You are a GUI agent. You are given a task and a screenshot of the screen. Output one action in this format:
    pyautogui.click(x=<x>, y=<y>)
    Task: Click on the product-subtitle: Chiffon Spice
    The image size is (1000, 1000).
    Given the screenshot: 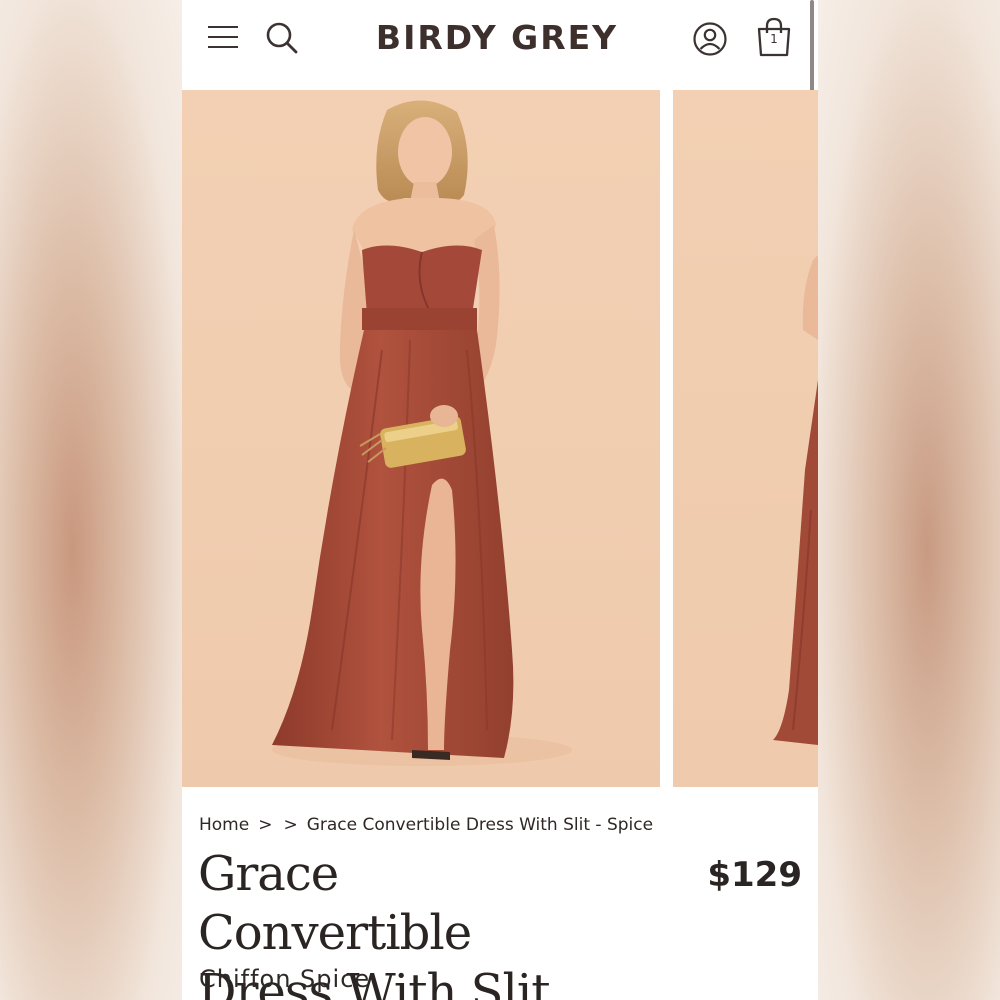 What is the action you would take?
    pyautogui.click(x=285, y=979)
    